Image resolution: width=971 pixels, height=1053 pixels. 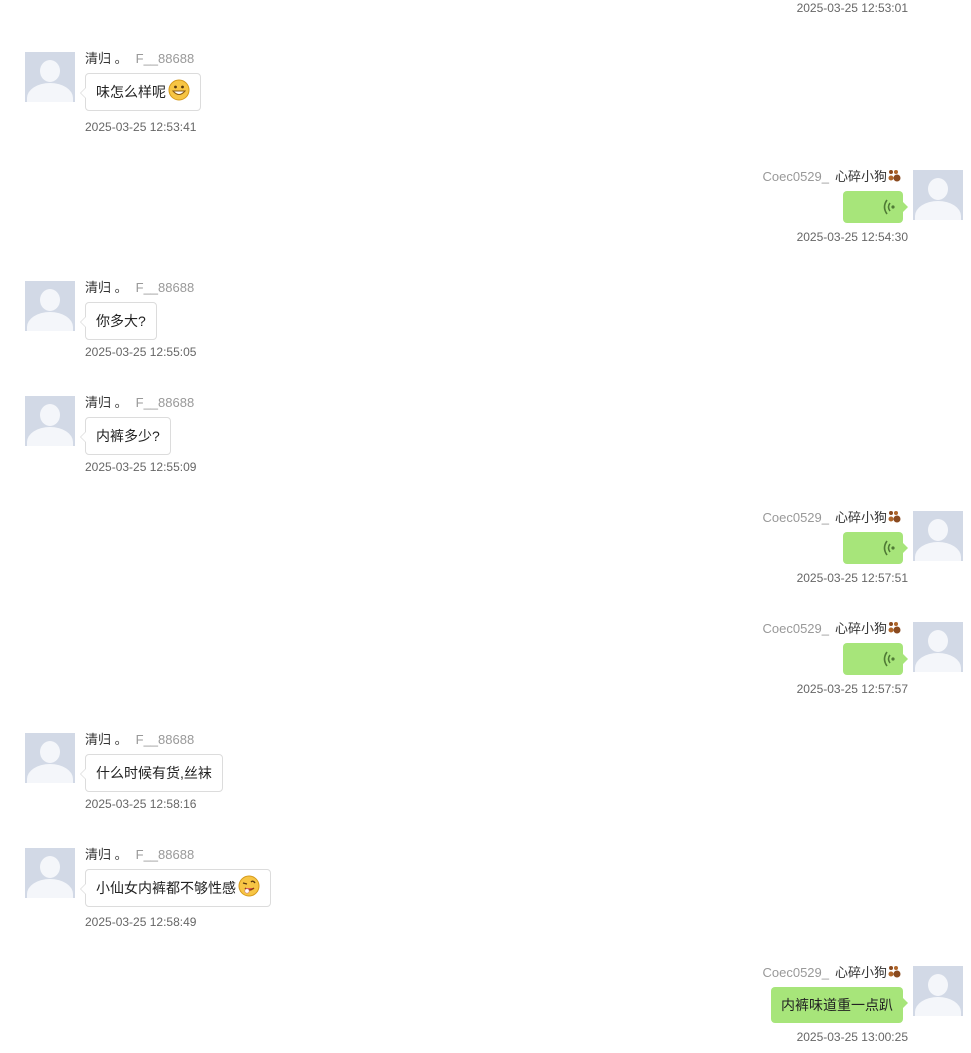 What do you see at coordinates (141, 467) in the screenshot?
I see `message-time: 2025-03-25 12:55:09` at bounding box center [141, 467].